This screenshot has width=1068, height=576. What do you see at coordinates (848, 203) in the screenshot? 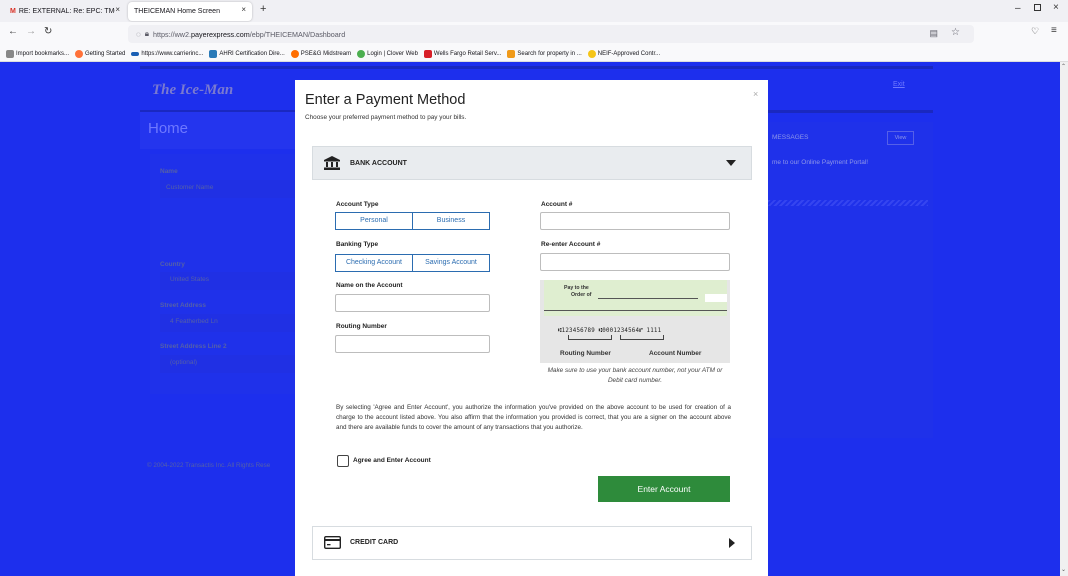
I see `hatch-divider` at bounding box center [848, 203].